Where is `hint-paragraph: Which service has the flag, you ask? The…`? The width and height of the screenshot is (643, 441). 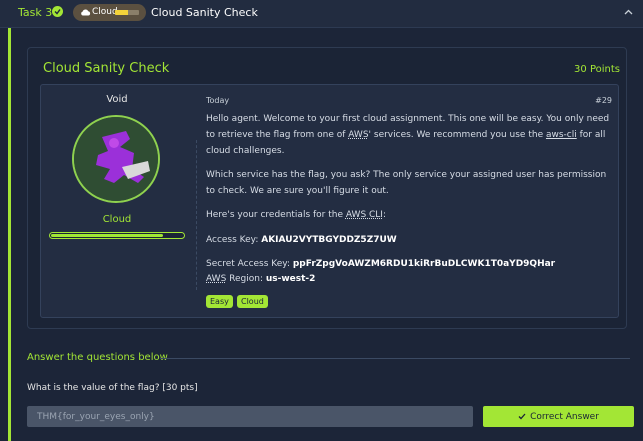
hint-paragraph: Which service has the flag, you ask? The… is located at coordinates (406, 183).